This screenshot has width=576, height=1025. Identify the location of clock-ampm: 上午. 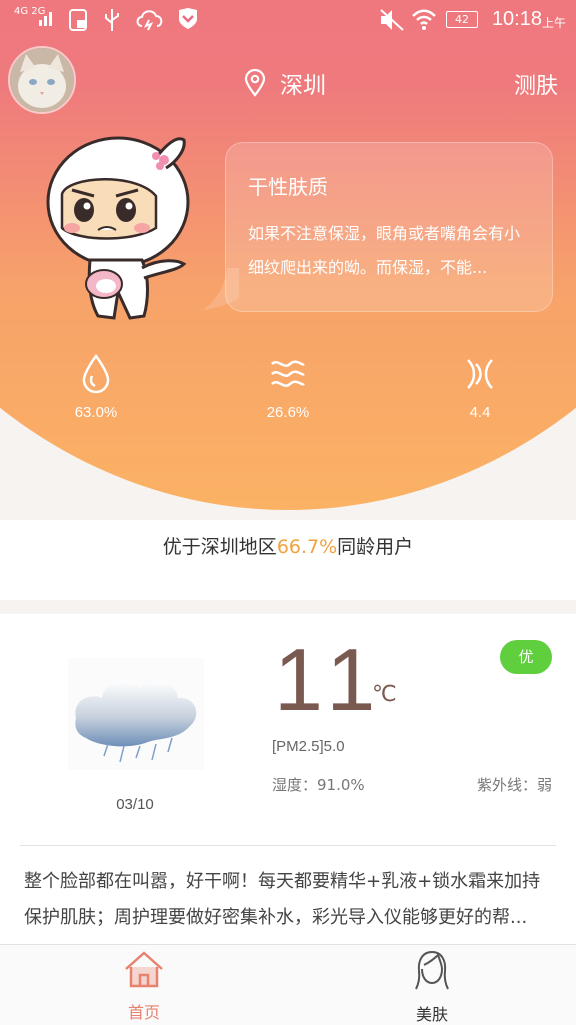
(553, 23).